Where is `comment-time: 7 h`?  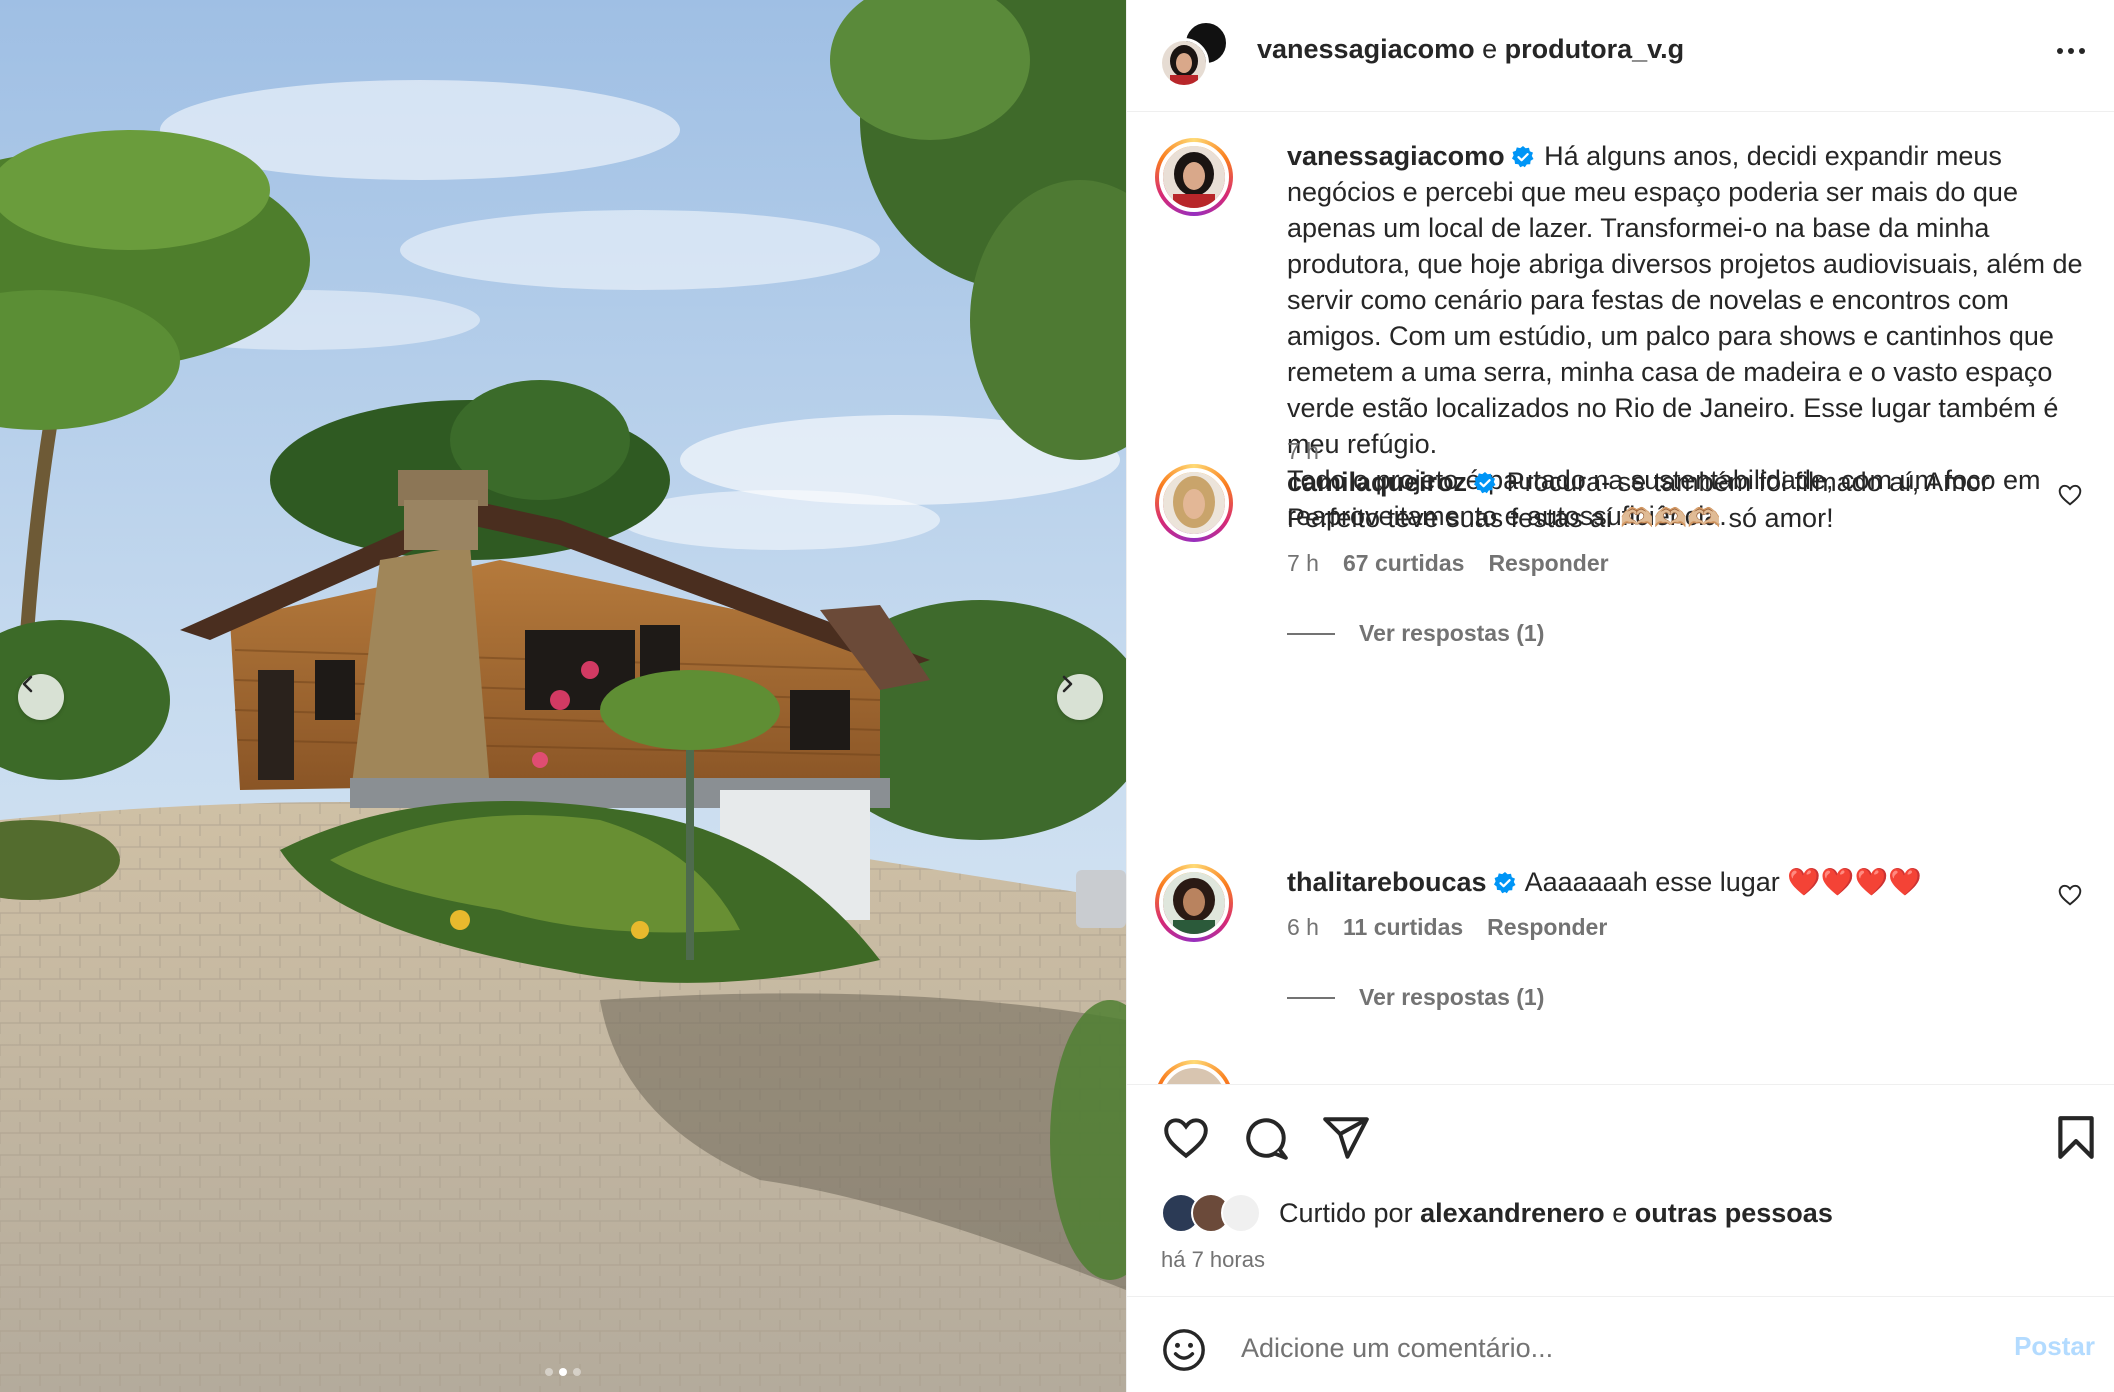 comment-time: 7 h is located at coordinates (1303, 563).